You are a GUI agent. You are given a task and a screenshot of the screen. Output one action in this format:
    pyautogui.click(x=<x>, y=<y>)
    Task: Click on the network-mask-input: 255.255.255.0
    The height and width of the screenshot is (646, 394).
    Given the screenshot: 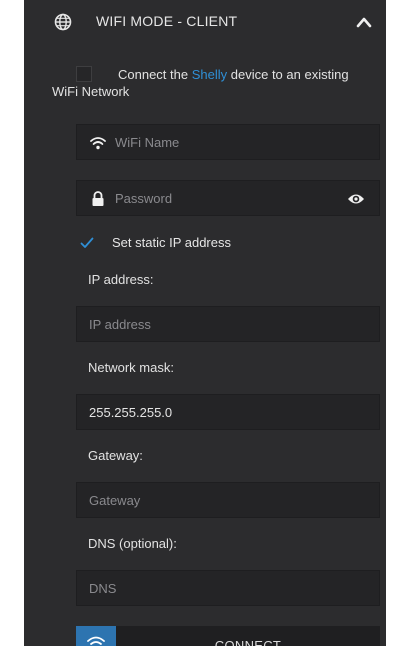 What is the action you would take?
    pyautogui.click(x=228, y=412)
    